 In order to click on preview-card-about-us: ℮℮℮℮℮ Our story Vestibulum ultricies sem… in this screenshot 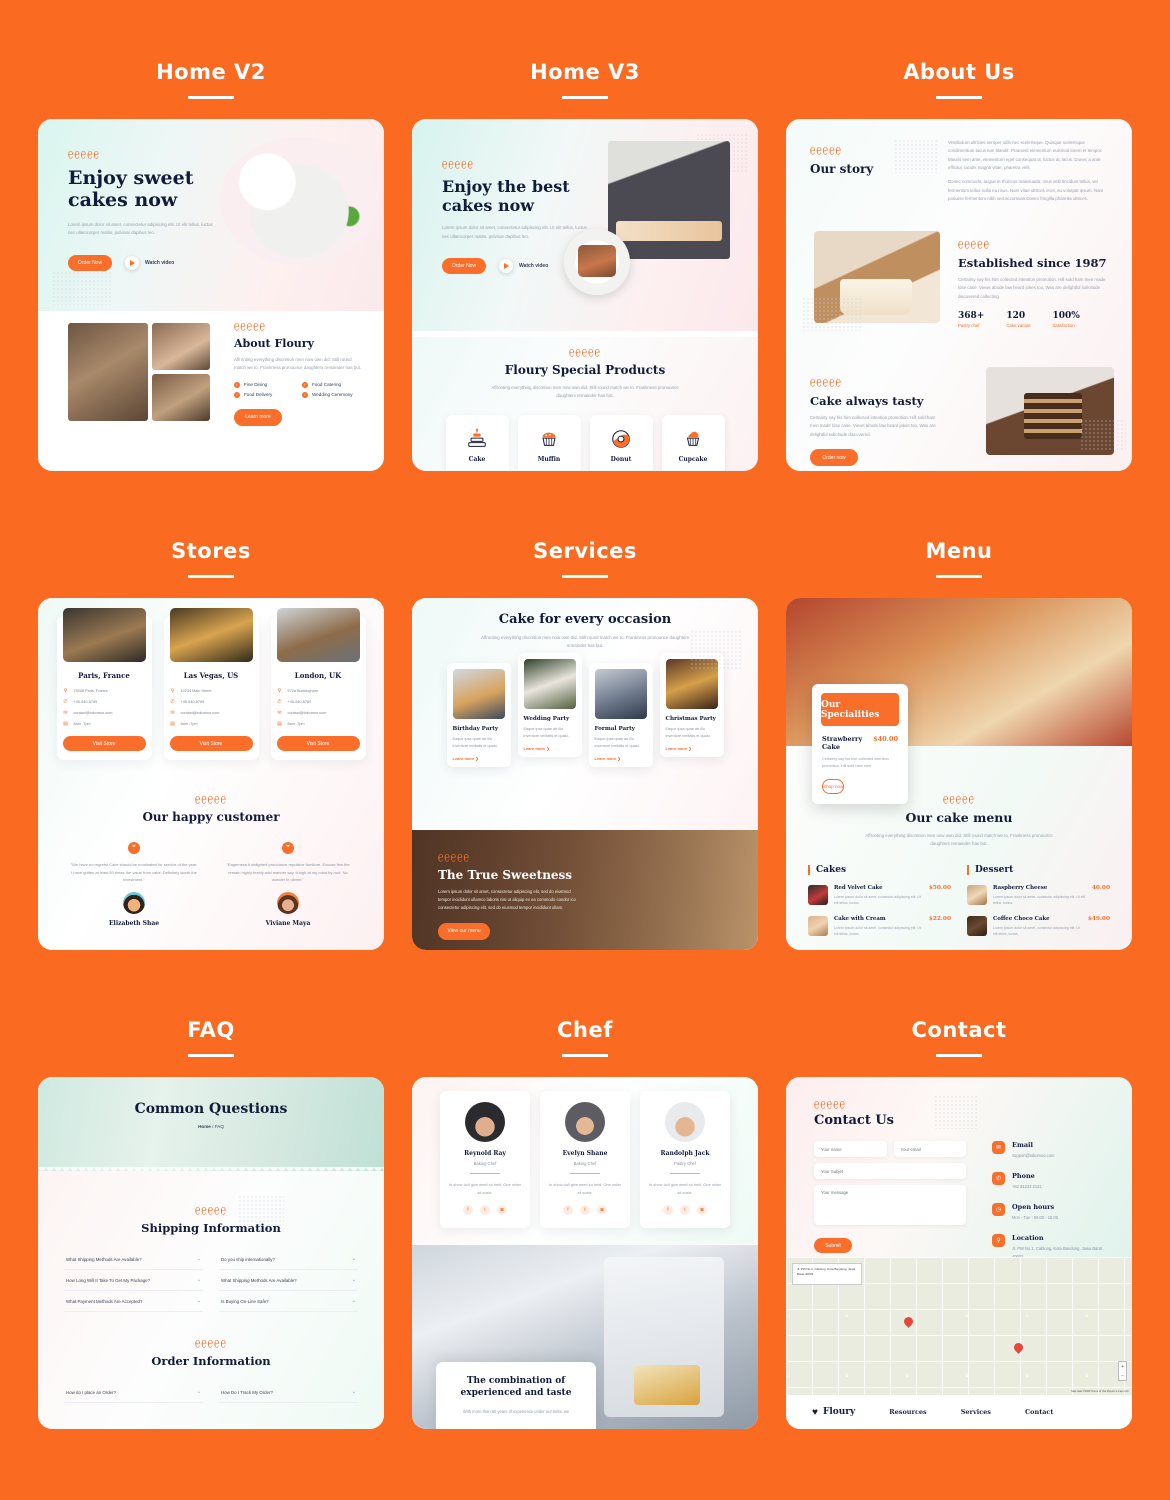, I will do `click(959, 295)`.